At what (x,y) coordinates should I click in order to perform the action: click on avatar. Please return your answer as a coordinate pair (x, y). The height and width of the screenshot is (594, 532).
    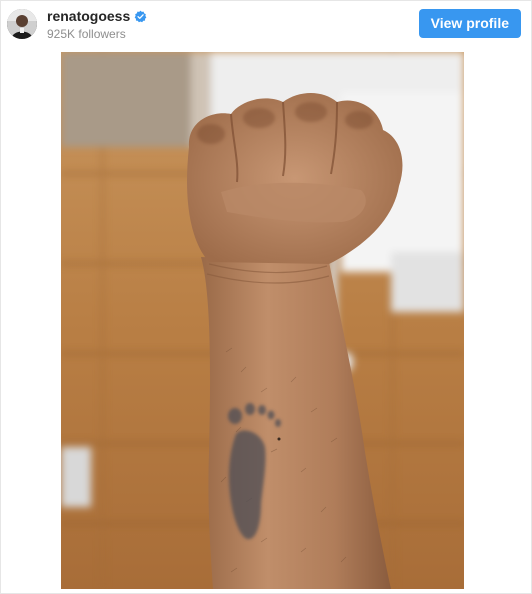
    Looking at the image, I should click on (22, 24).